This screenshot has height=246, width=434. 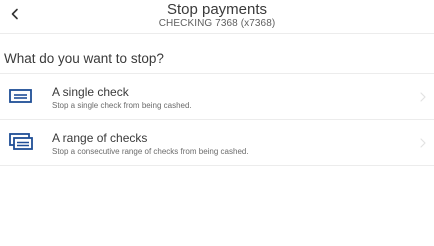 I want to click on back-button, so click(x=15, y=14).